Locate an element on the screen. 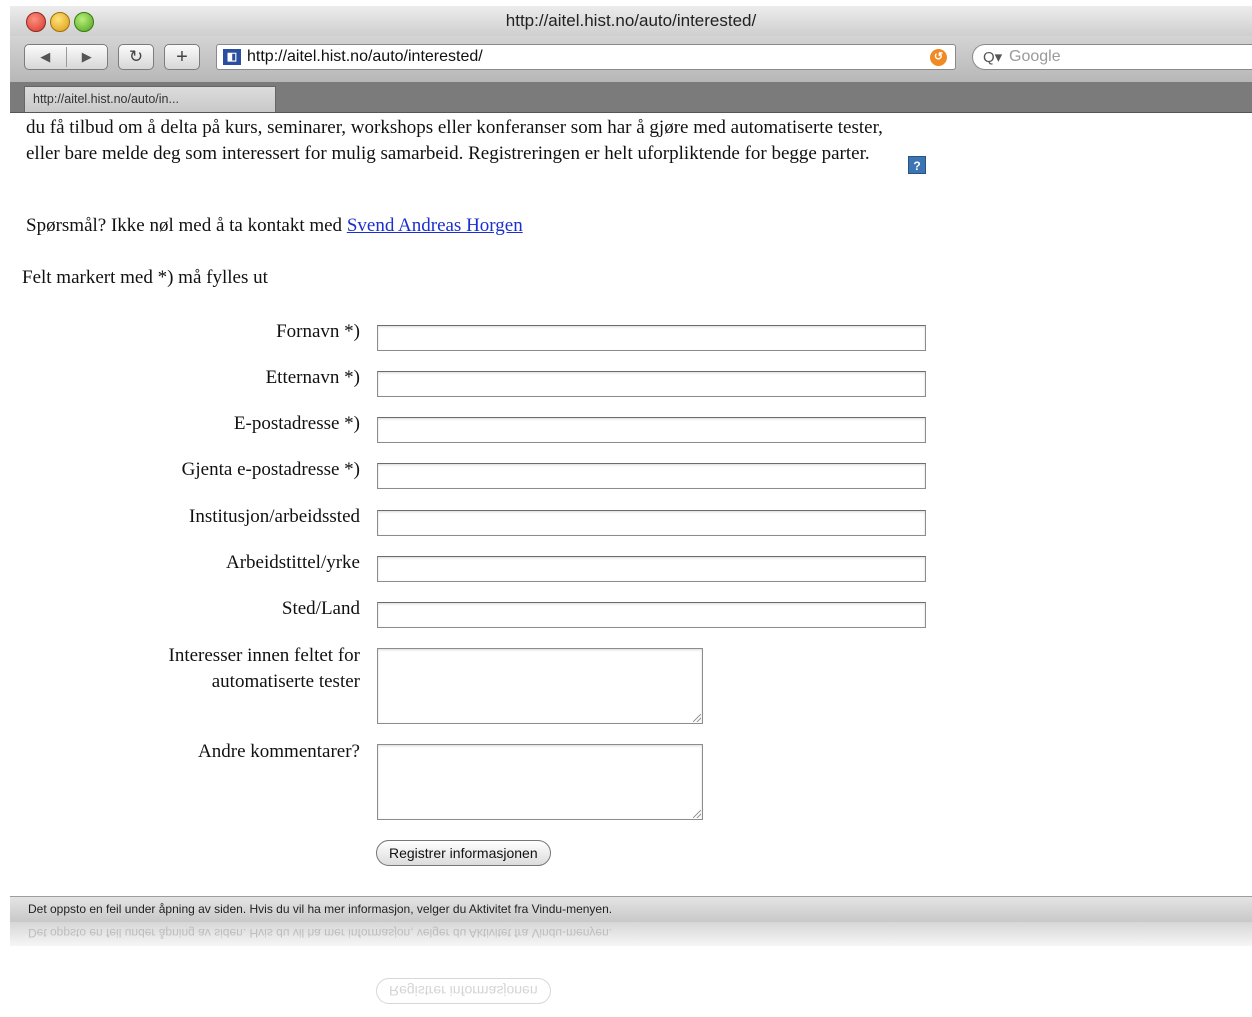 Image resolution: width=1252 pixels, height=1017 pixels. email-input is located at coordinates (651, 430).